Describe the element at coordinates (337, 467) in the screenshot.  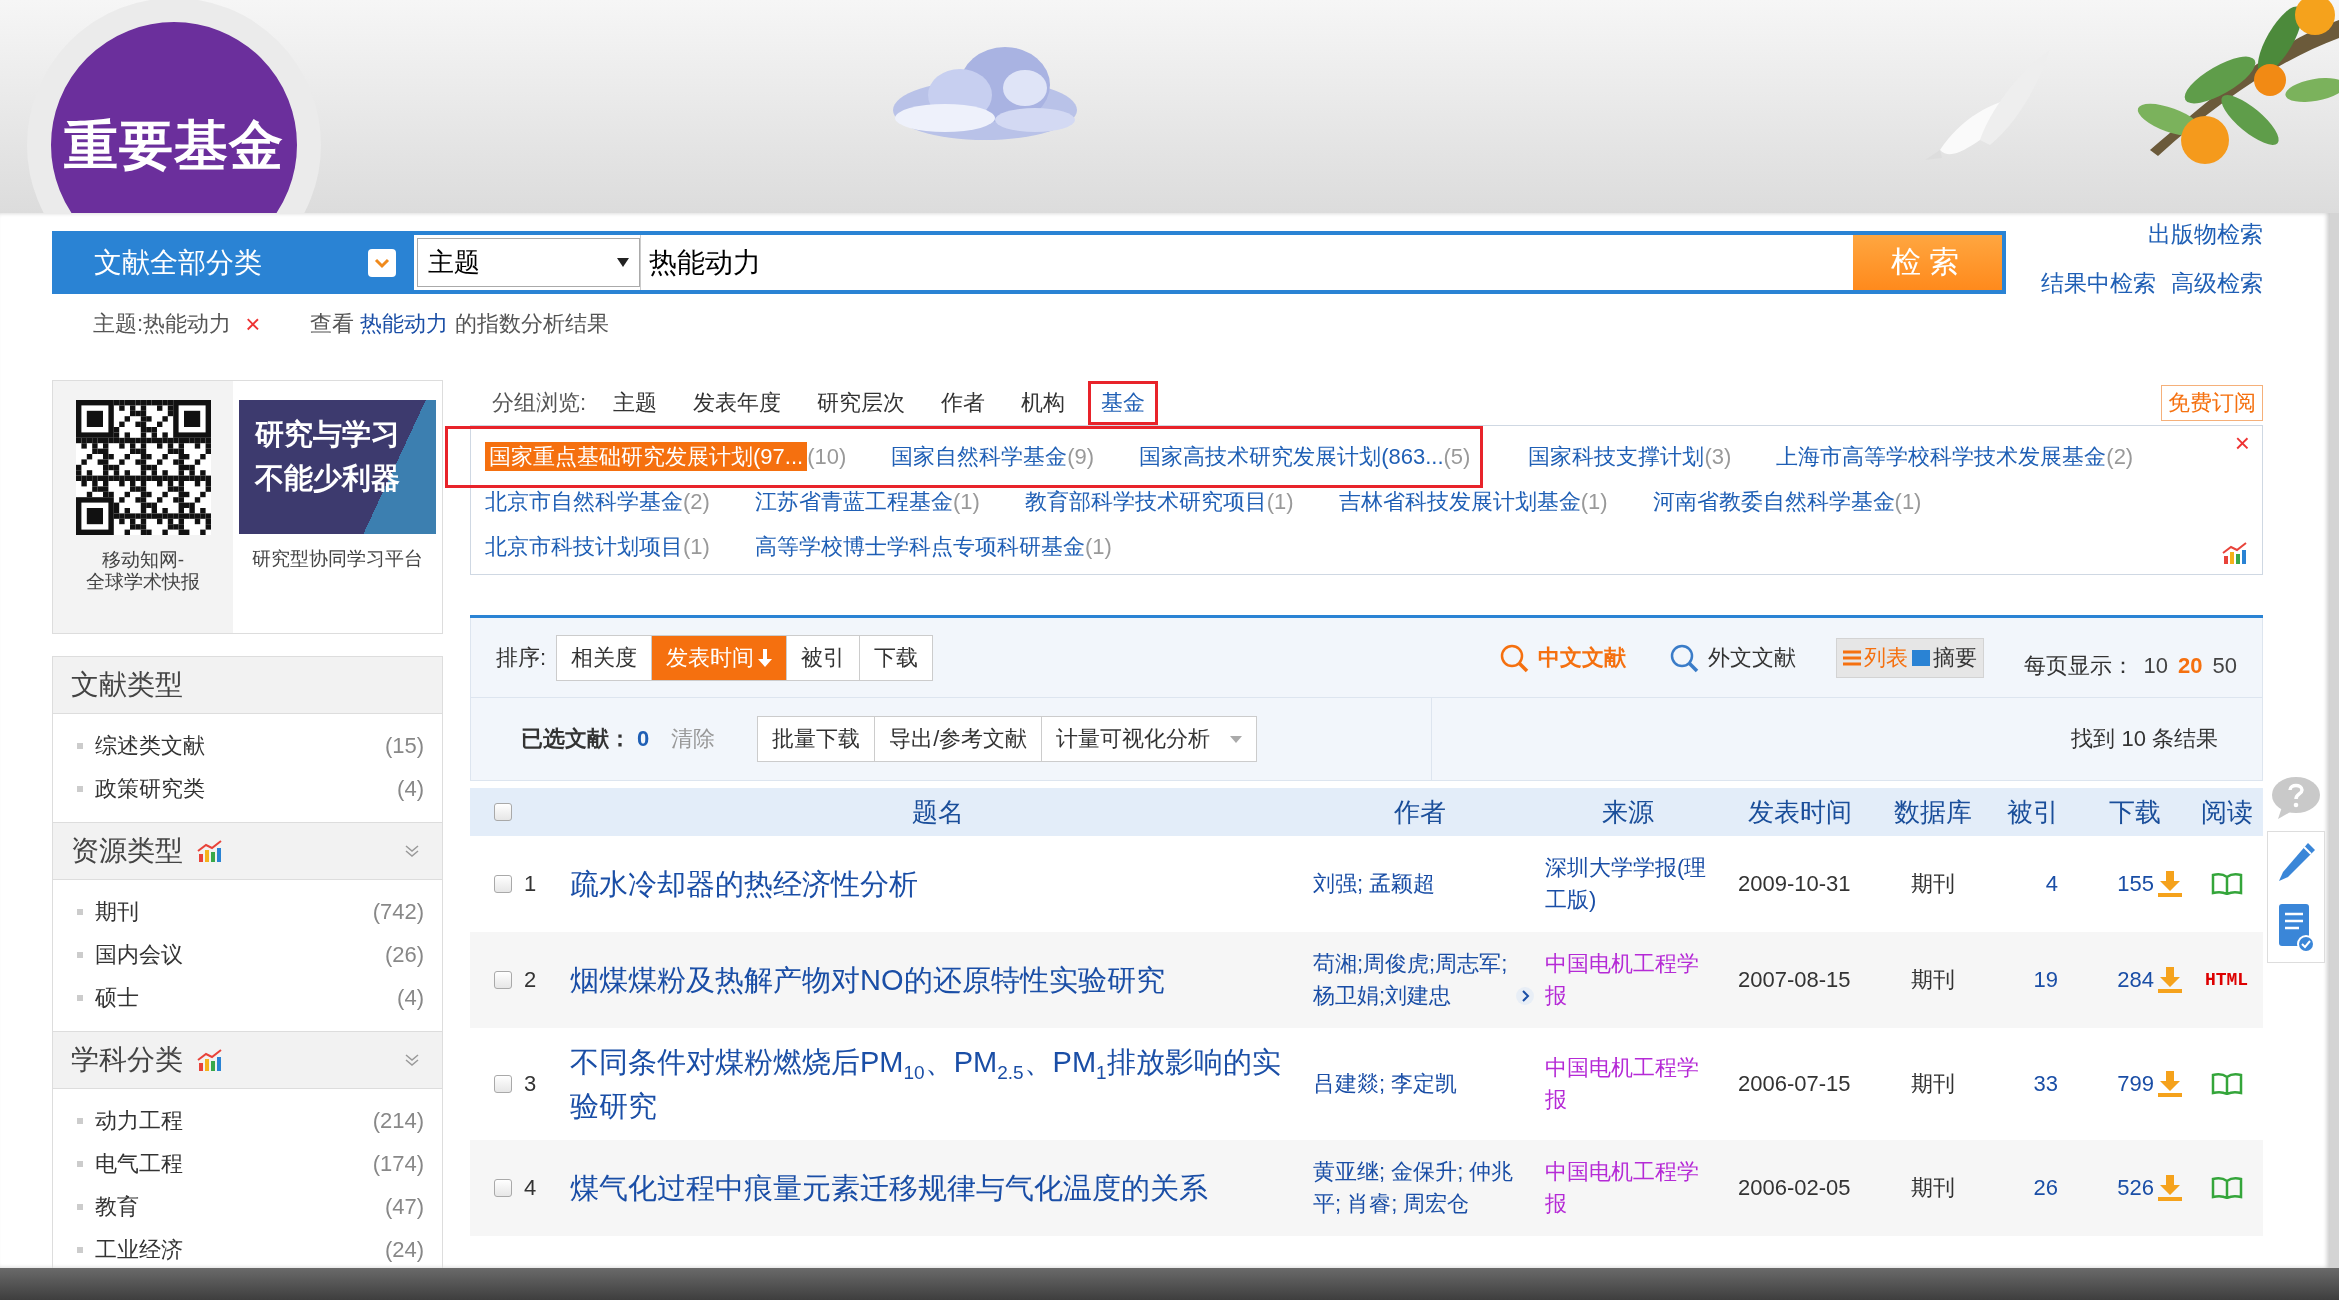
I see `promo-banner: 研究与学习 不能少利器` at that location.